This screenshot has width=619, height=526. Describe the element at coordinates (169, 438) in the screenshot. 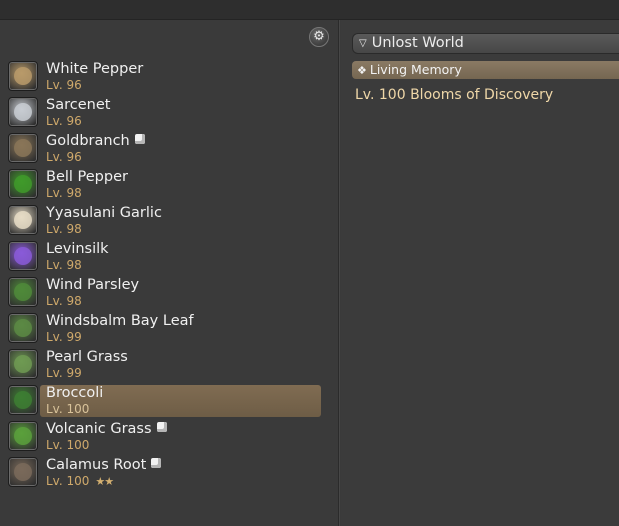

I see `list-item: Volcanic Grass Lv. 100` at that location.